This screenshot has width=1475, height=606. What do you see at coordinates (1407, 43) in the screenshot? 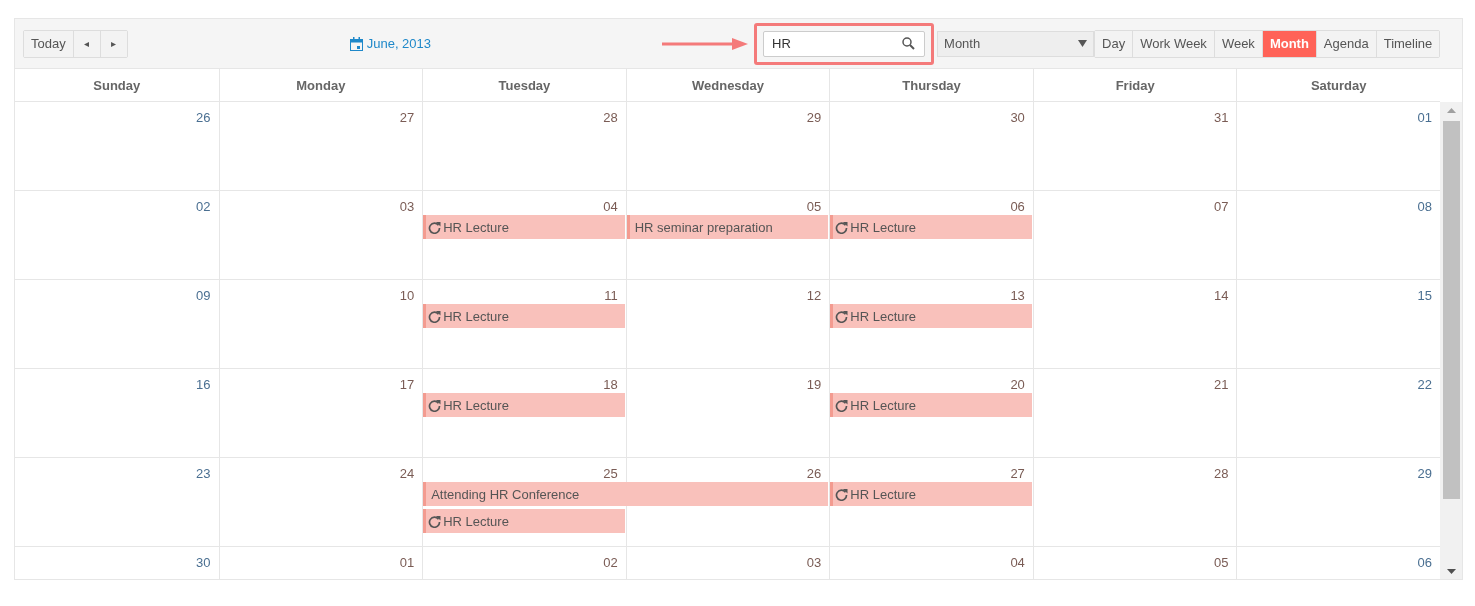
I see `view-tab: Timeline` at bounding box center [1407, 43].